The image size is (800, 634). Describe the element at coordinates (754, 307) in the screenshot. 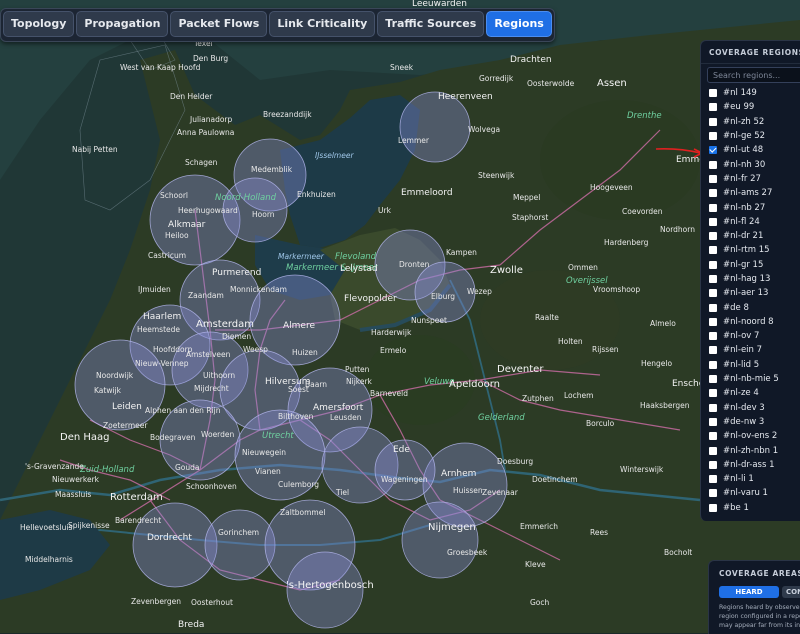

I see `region-list-item: #de 8` at that location.